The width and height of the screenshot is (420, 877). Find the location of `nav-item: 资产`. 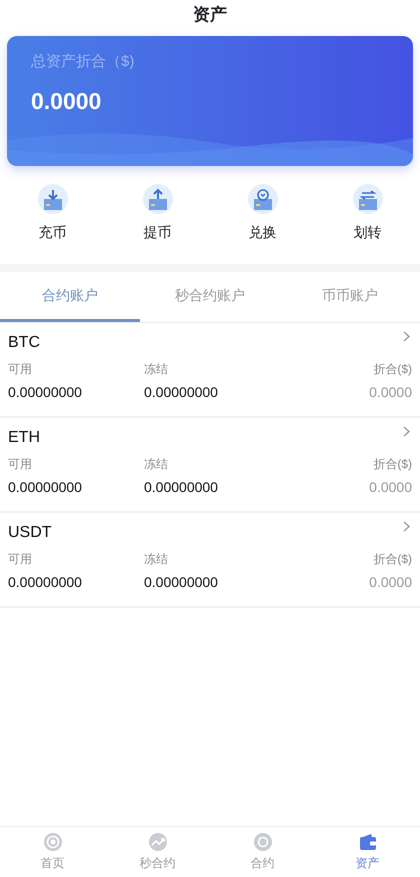

nav-item: 资产 is located at coordinates (367, 852).